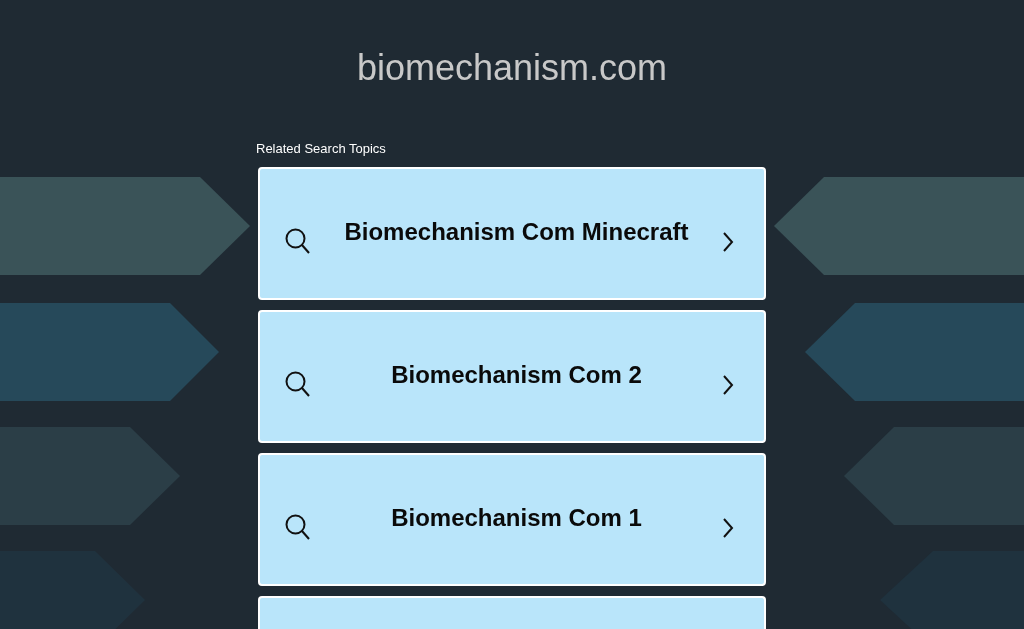  What do you see at coordinates (512, 67) in the screenshot?
I see `site-title: biomechanism.com` at bounding box center [512, 67].